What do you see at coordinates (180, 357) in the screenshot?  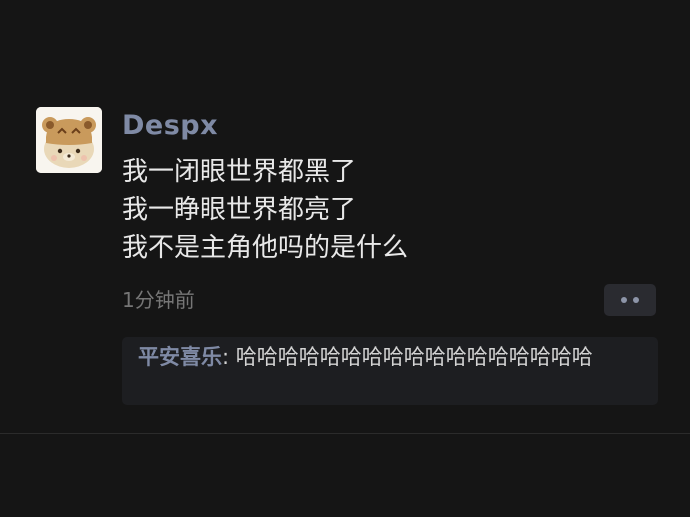 I see `comment-author: 平安喜乐` at bounding box center [180, 357].